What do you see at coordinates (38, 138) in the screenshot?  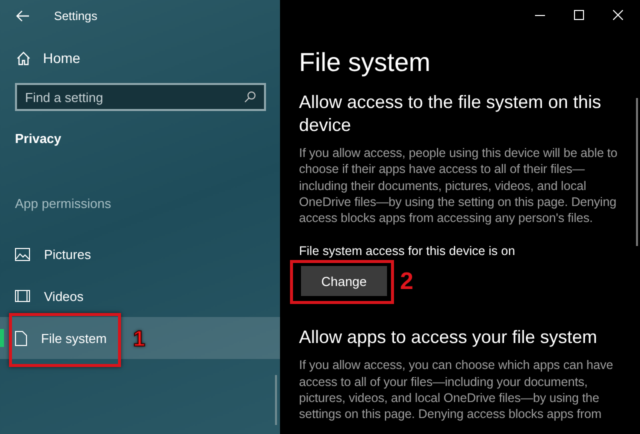 I see `section-title: Privacy` at bounding box center [38, 138].